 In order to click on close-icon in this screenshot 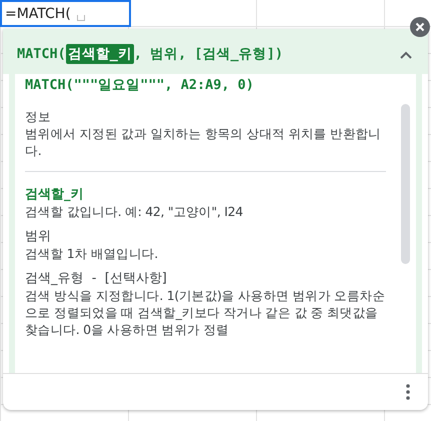, I will do `click(420, 27)`.